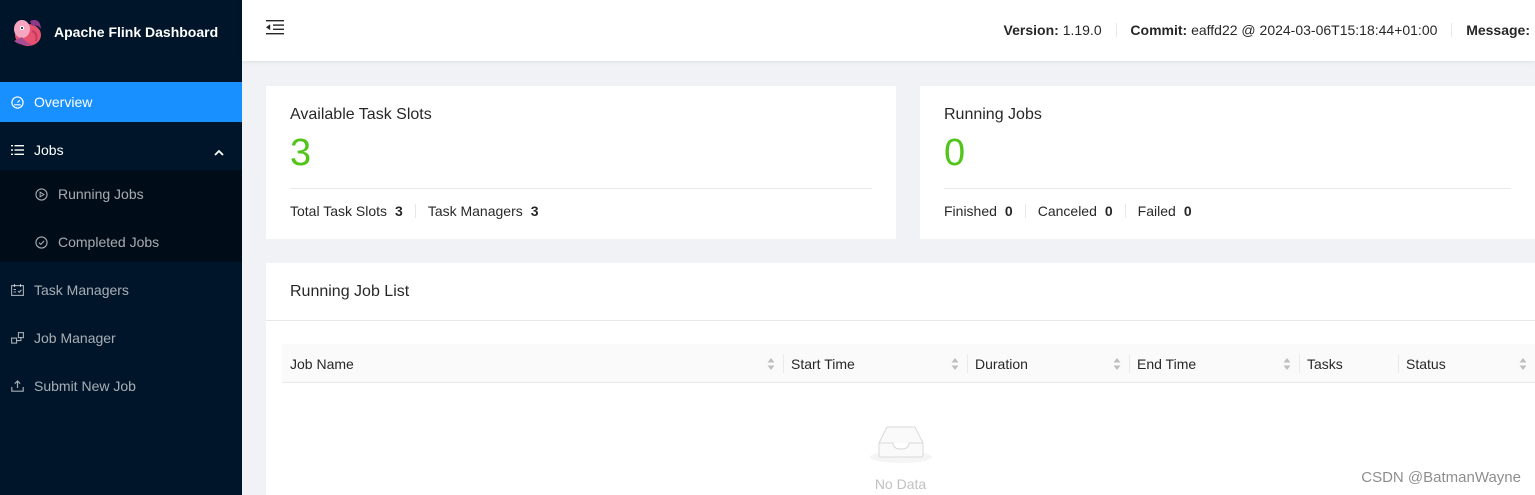 This screenshot has height=495, width=1535. What do you see at coordinates (1227, 211) in the screenshot?
I see `card-footer: Finished 0 Canceled 0 Failed 0` at bounding box center [1227, 211].